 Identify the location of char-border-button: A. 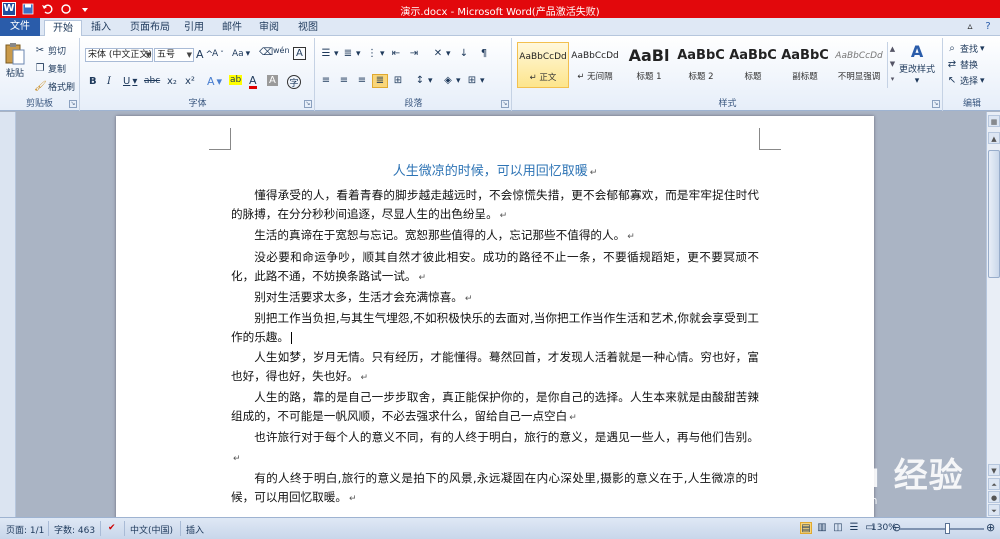
(299, 53).